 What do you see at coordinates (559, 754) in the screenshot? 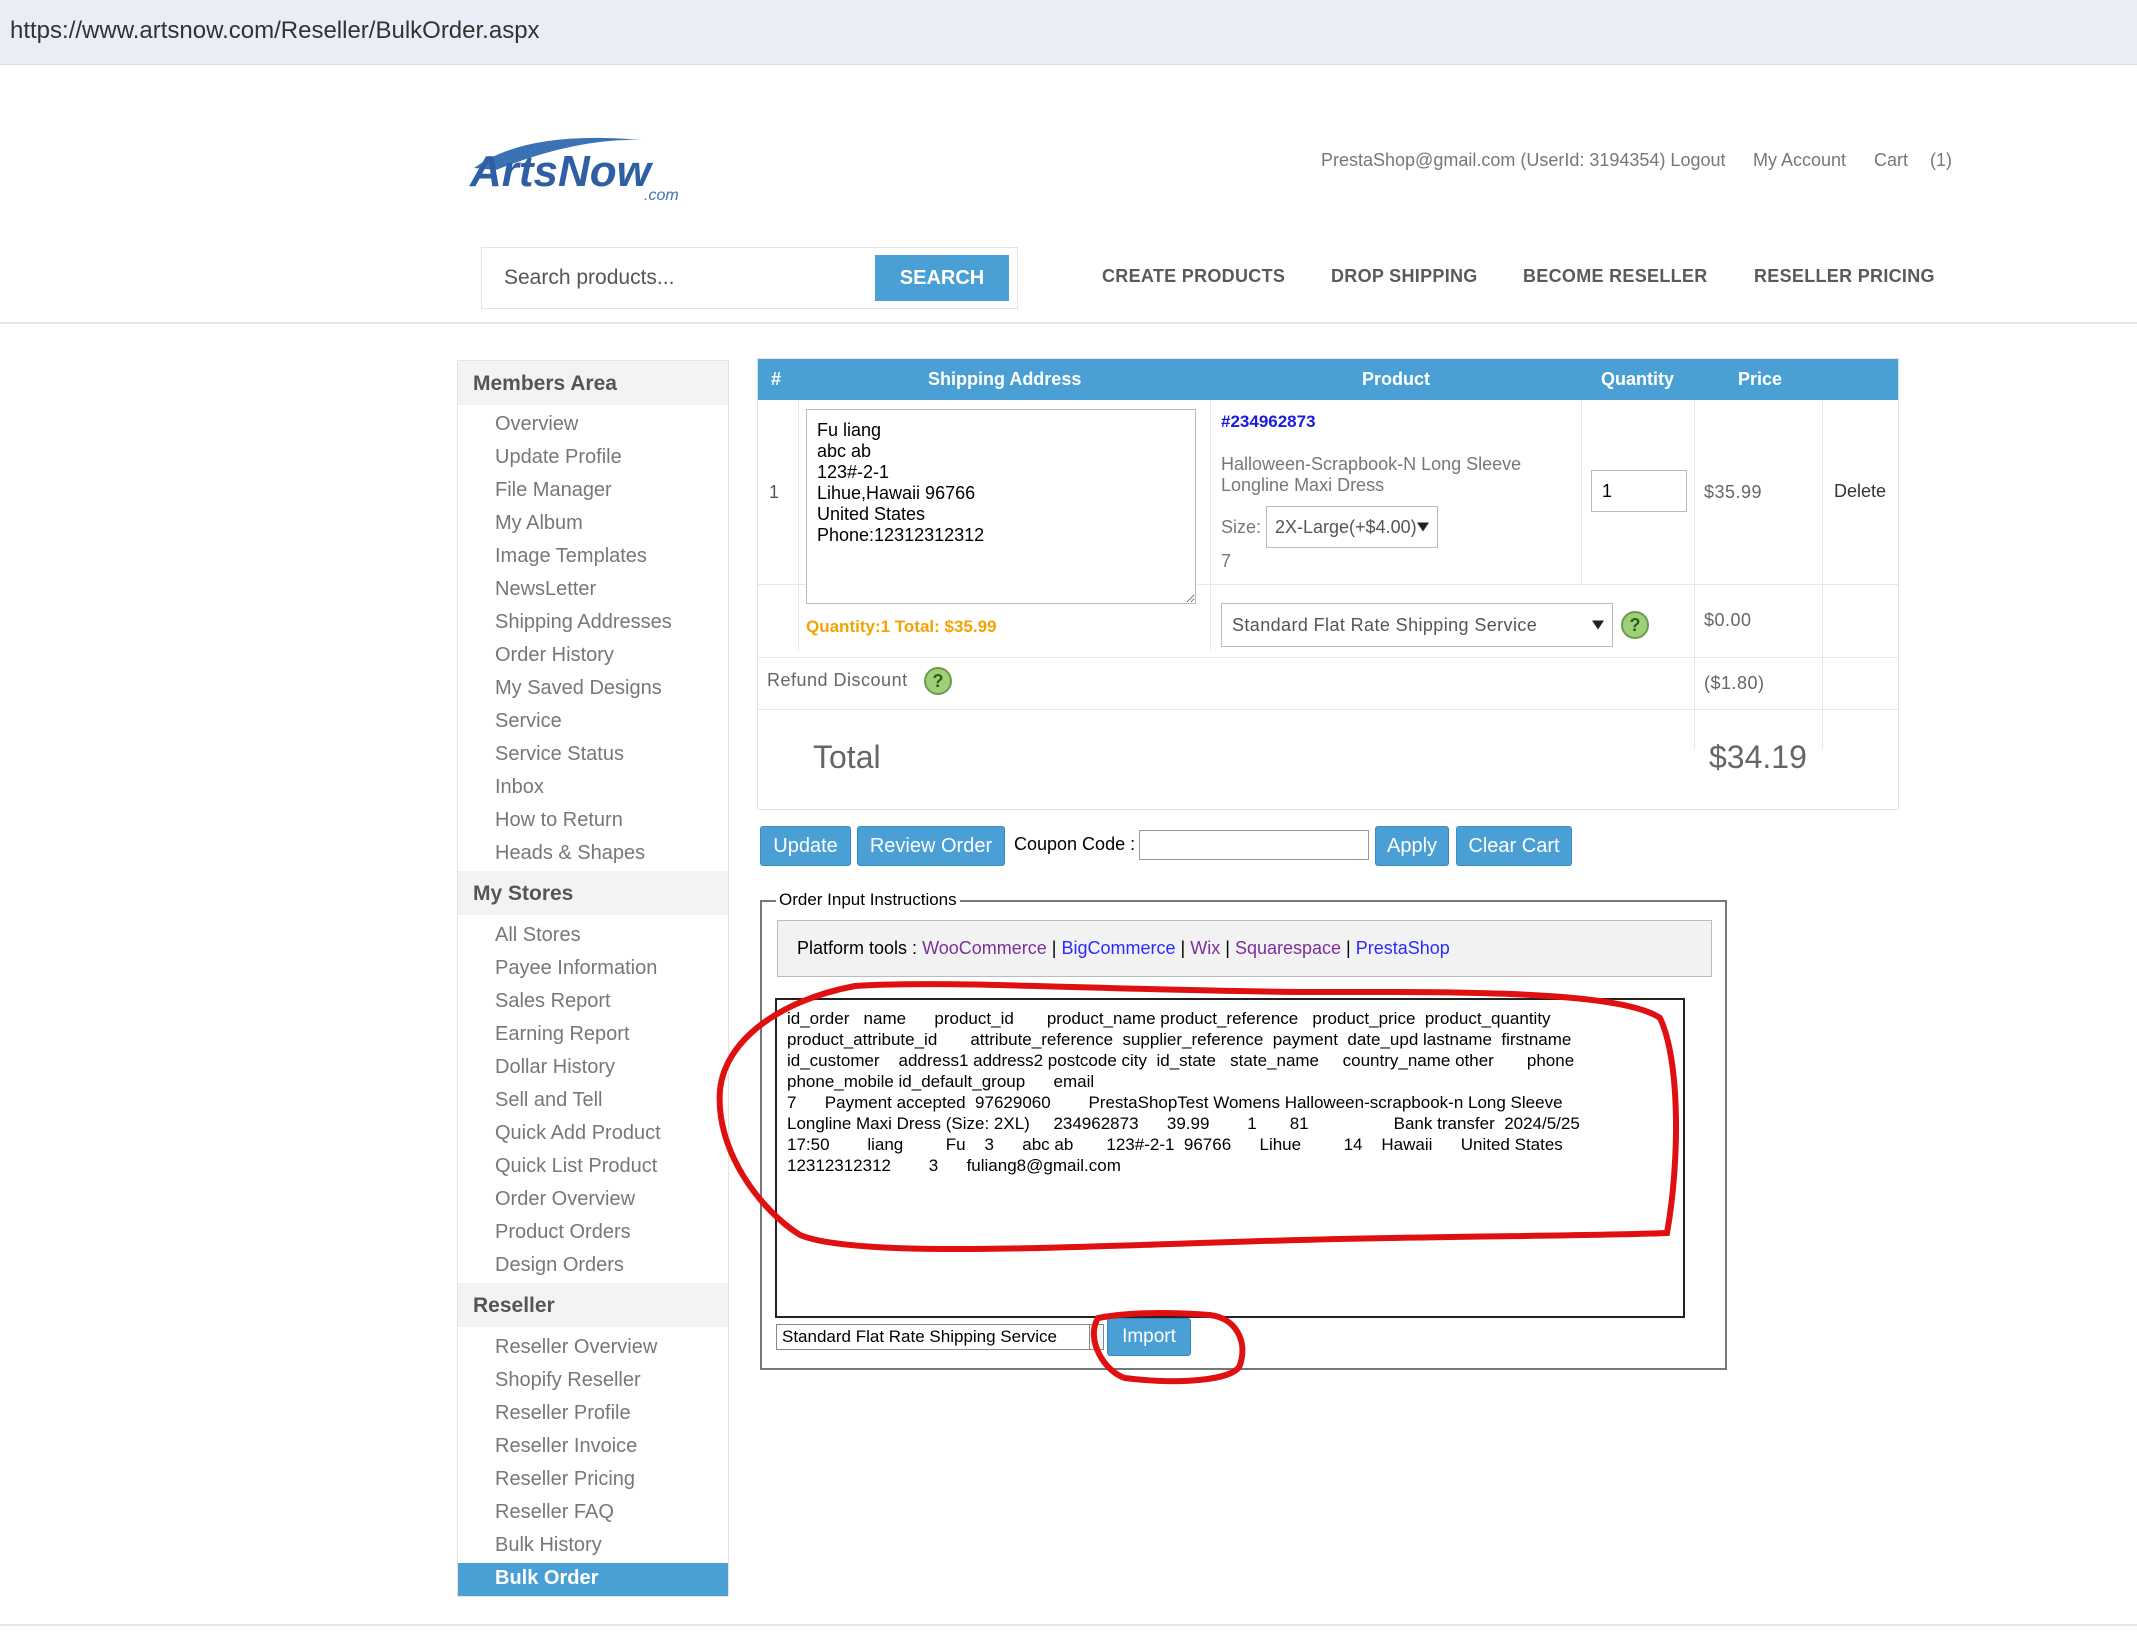
I see `sidebar-item-service-status: Service Status` at bounding box center [559, 754].